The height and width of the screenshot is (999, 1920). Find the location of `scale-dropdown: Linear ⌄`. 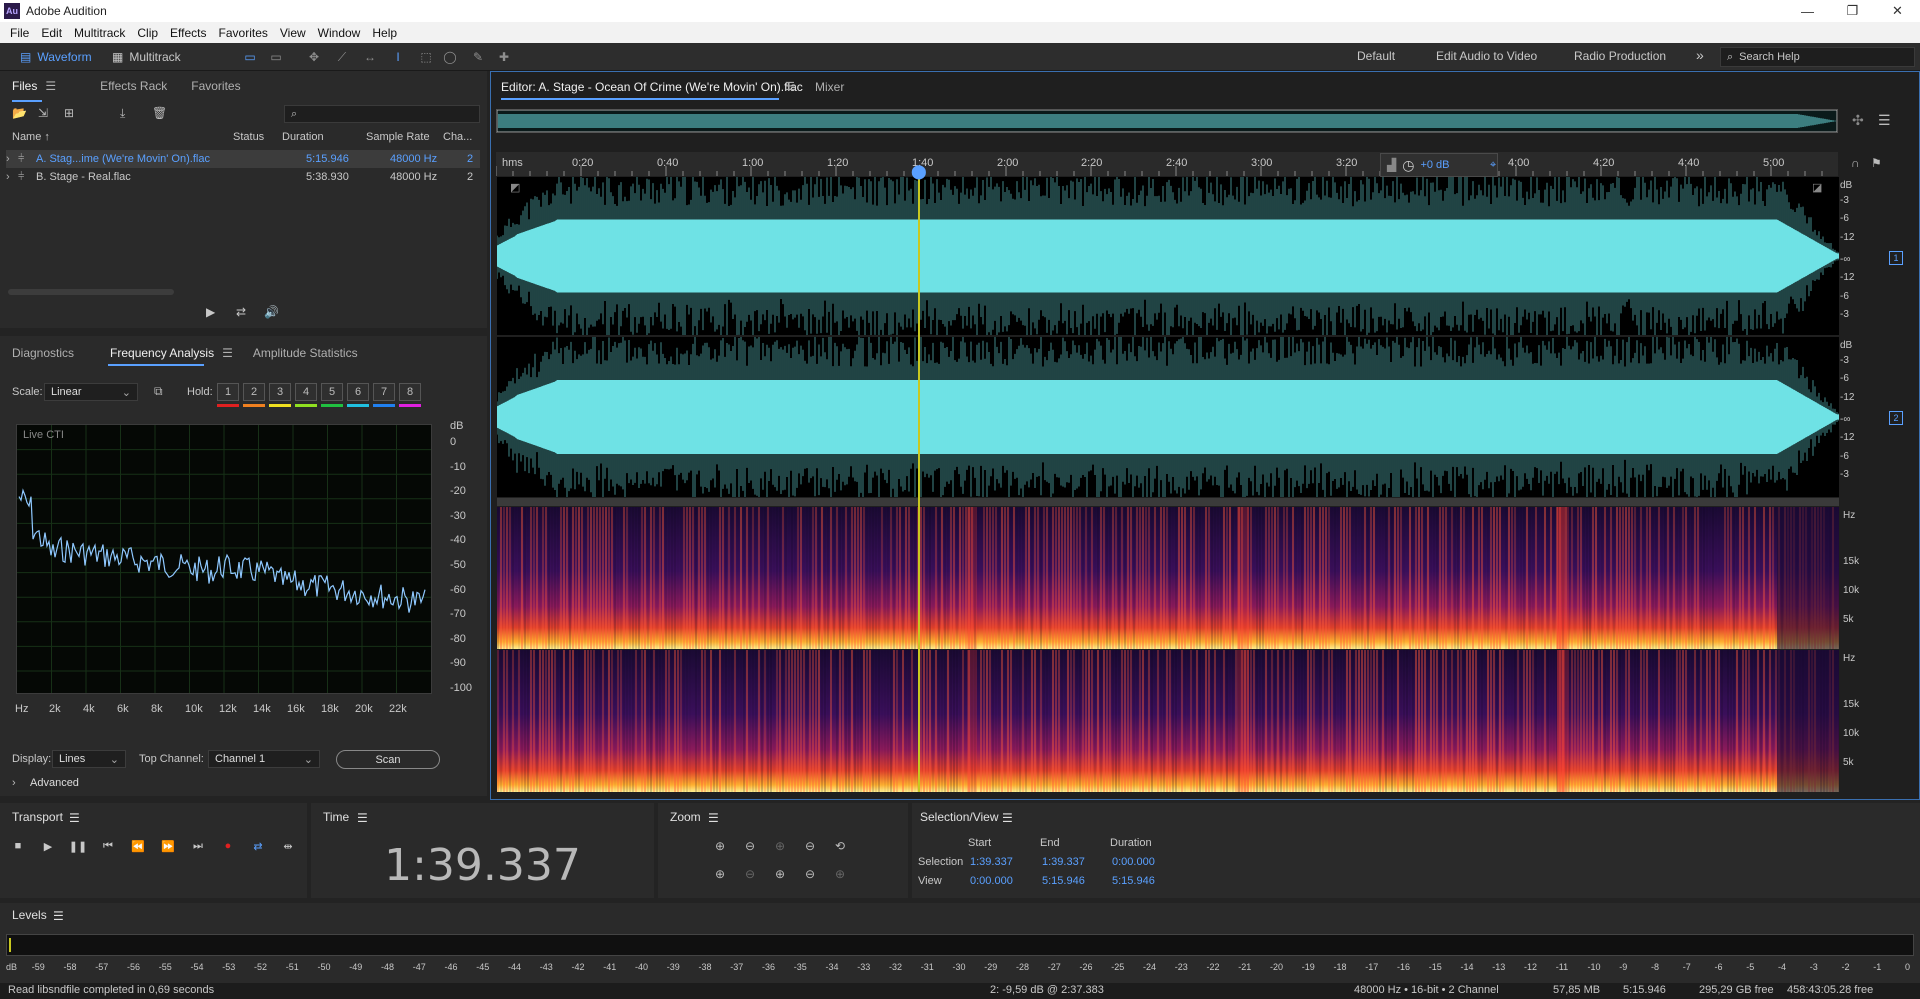

scale-dropdown: Linear ⌄ is located at coordinates (91, 392).